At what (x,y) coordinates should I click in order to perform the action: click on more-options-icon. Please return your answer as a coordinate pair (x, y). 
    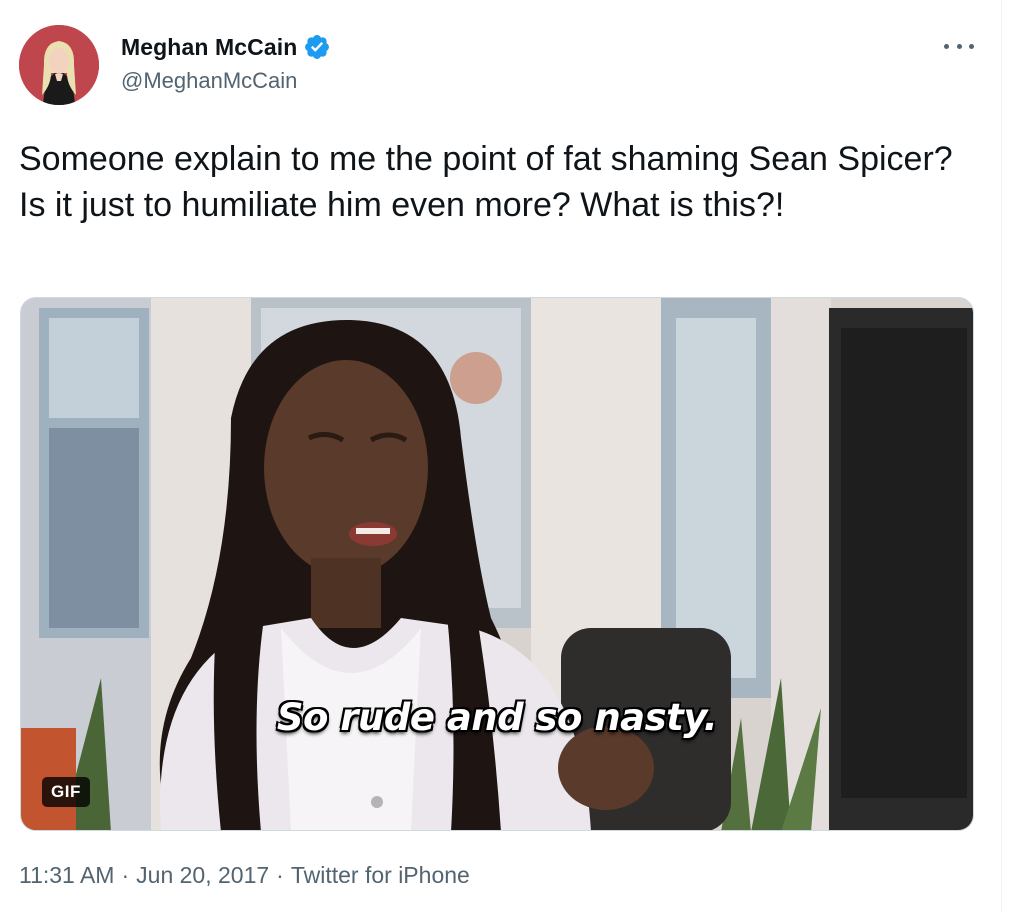
    Looking at the image, I should click on (959, 46).